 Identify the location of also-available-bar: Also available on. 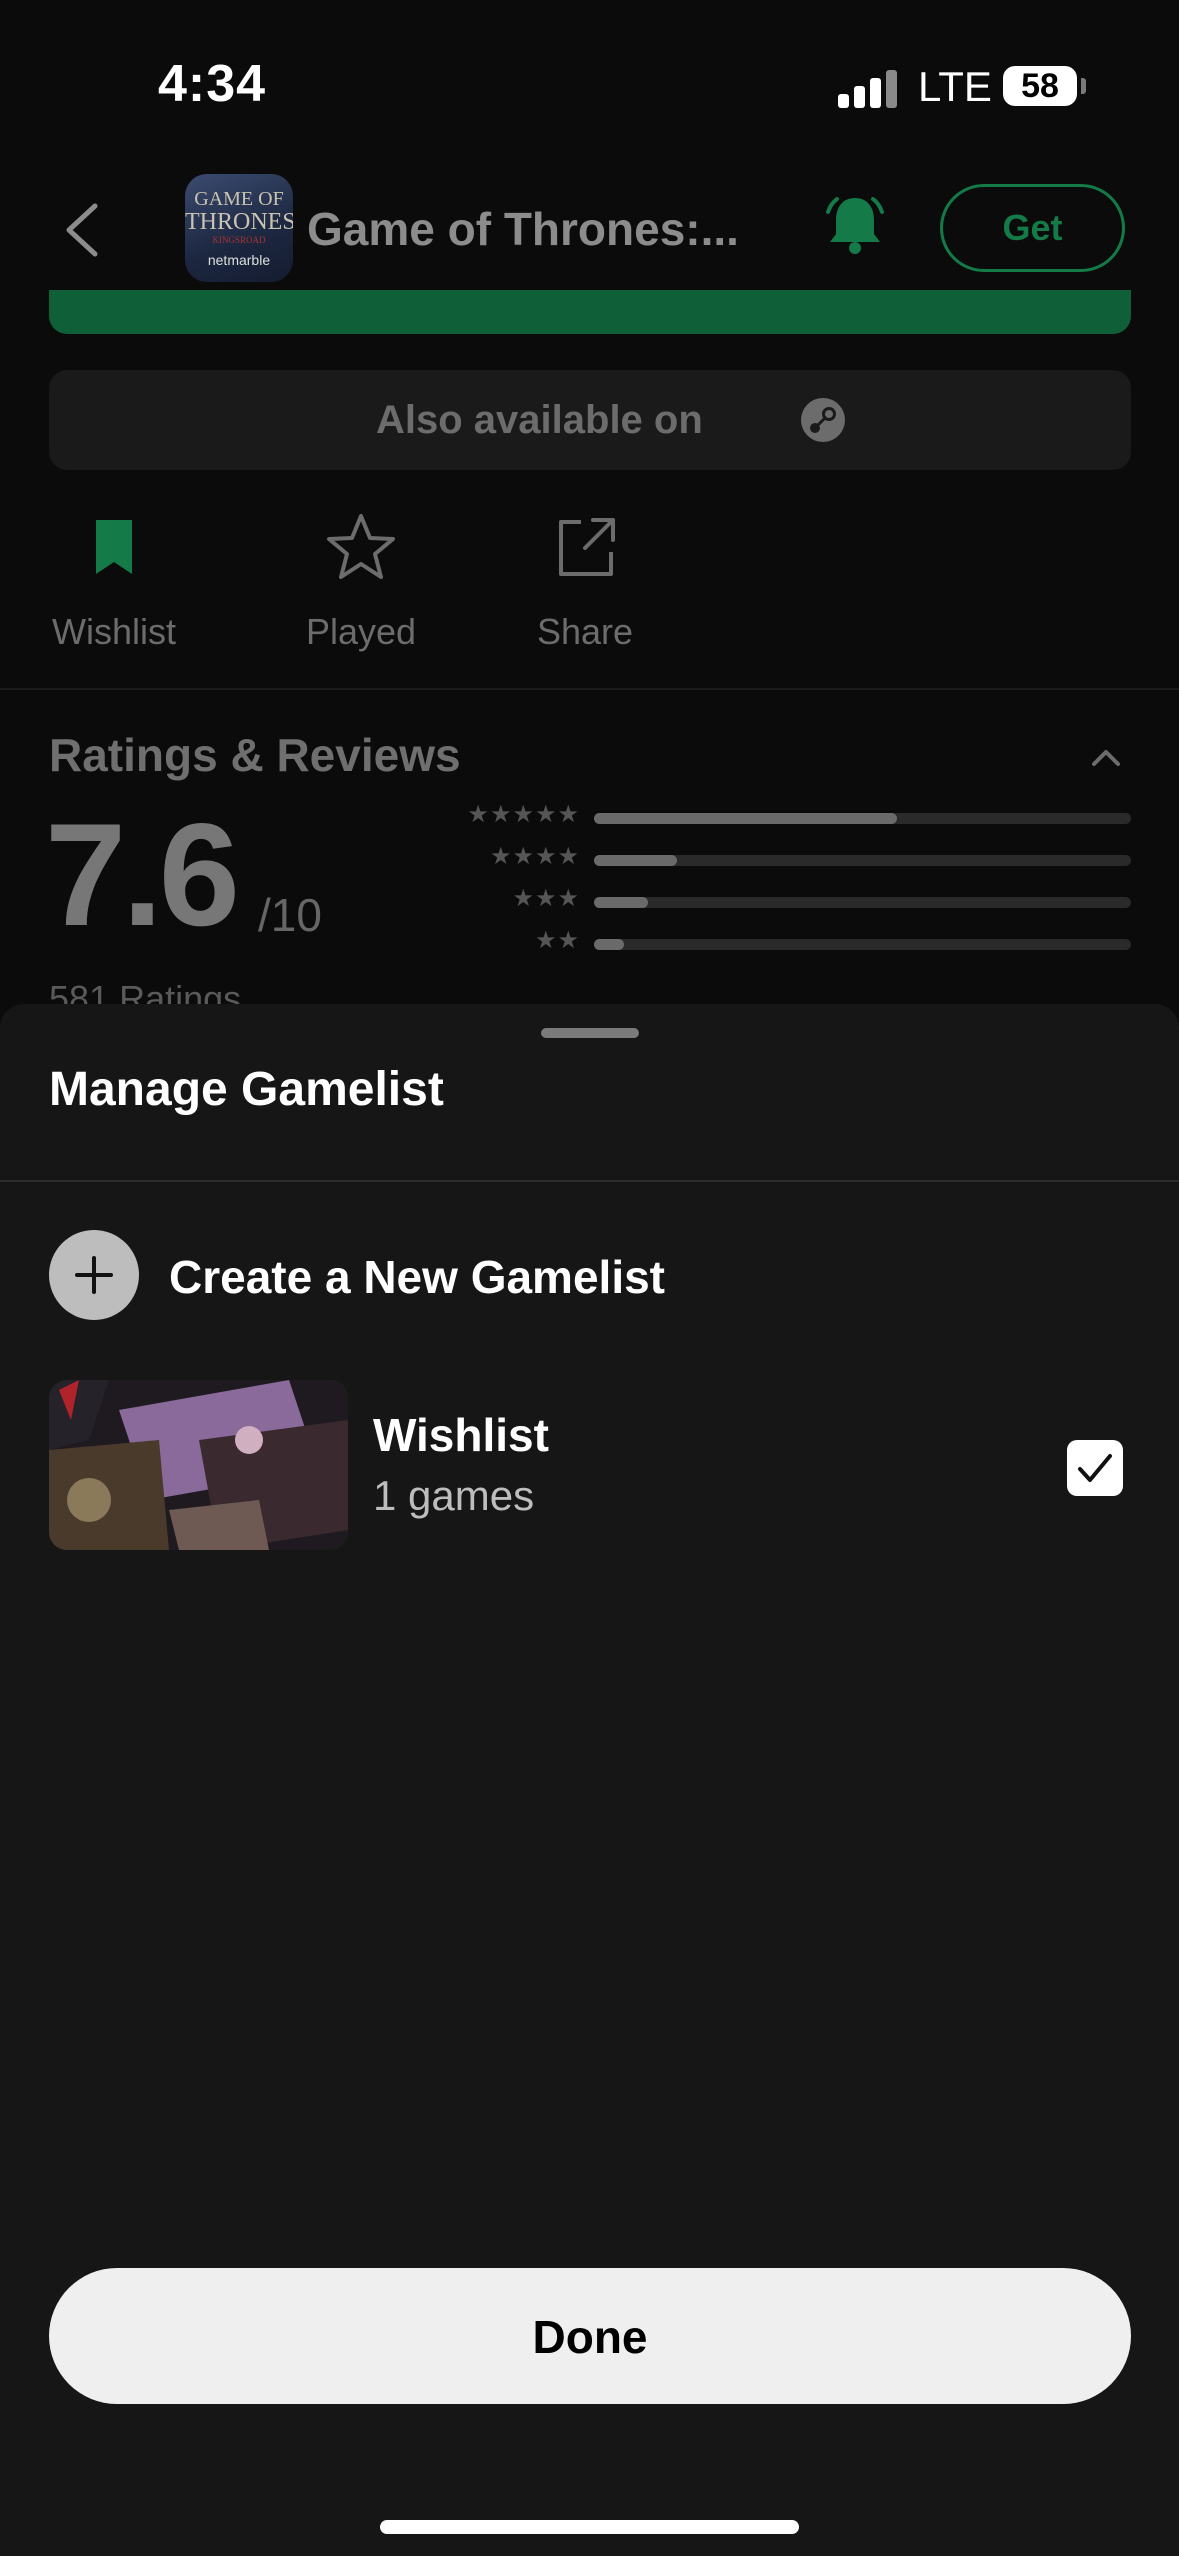
(590, 420).